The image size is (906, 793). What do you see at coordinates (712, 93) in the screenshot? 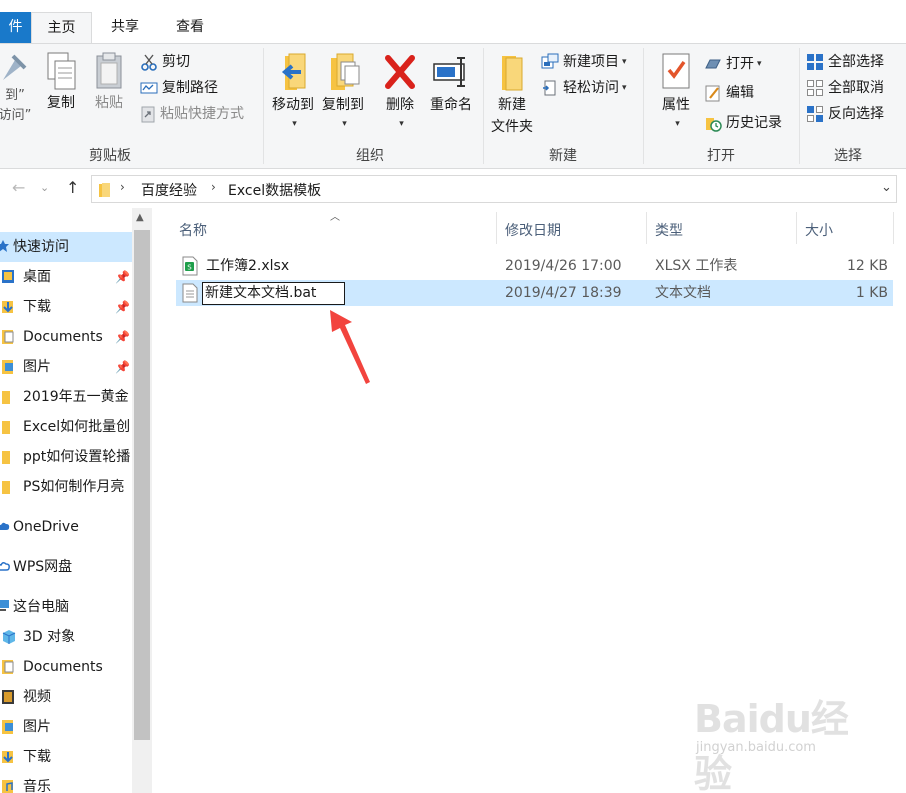
I see `edit-icon` at bounding box center [712, 93].